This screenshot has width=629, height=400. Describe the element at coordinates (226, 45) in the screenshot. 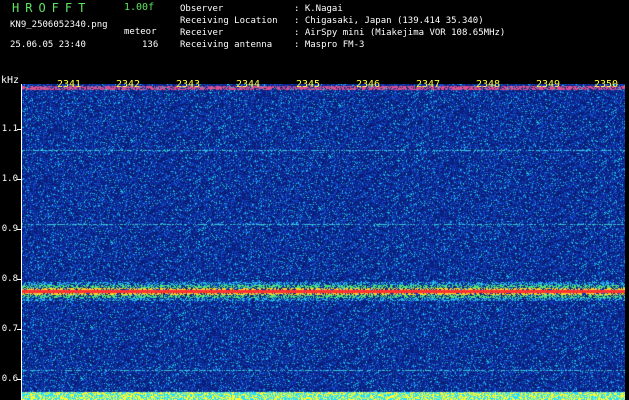

I see `antenna-label: Receiving antenna` at that location.